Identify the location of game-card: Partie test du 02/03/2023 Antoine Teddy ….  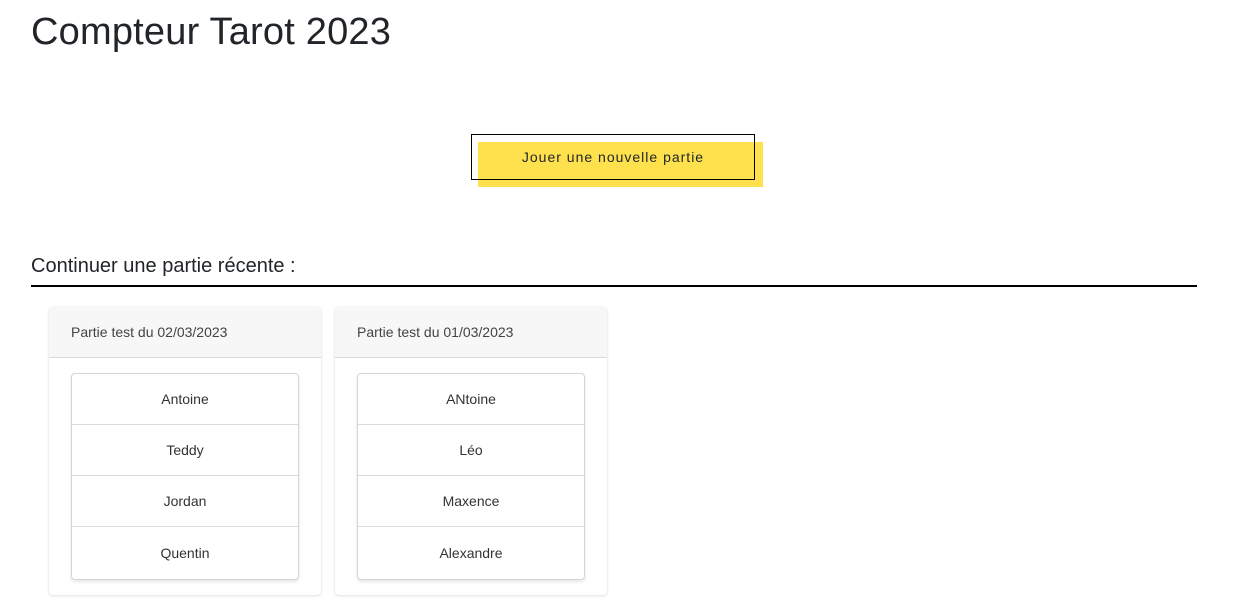
(185, 451).